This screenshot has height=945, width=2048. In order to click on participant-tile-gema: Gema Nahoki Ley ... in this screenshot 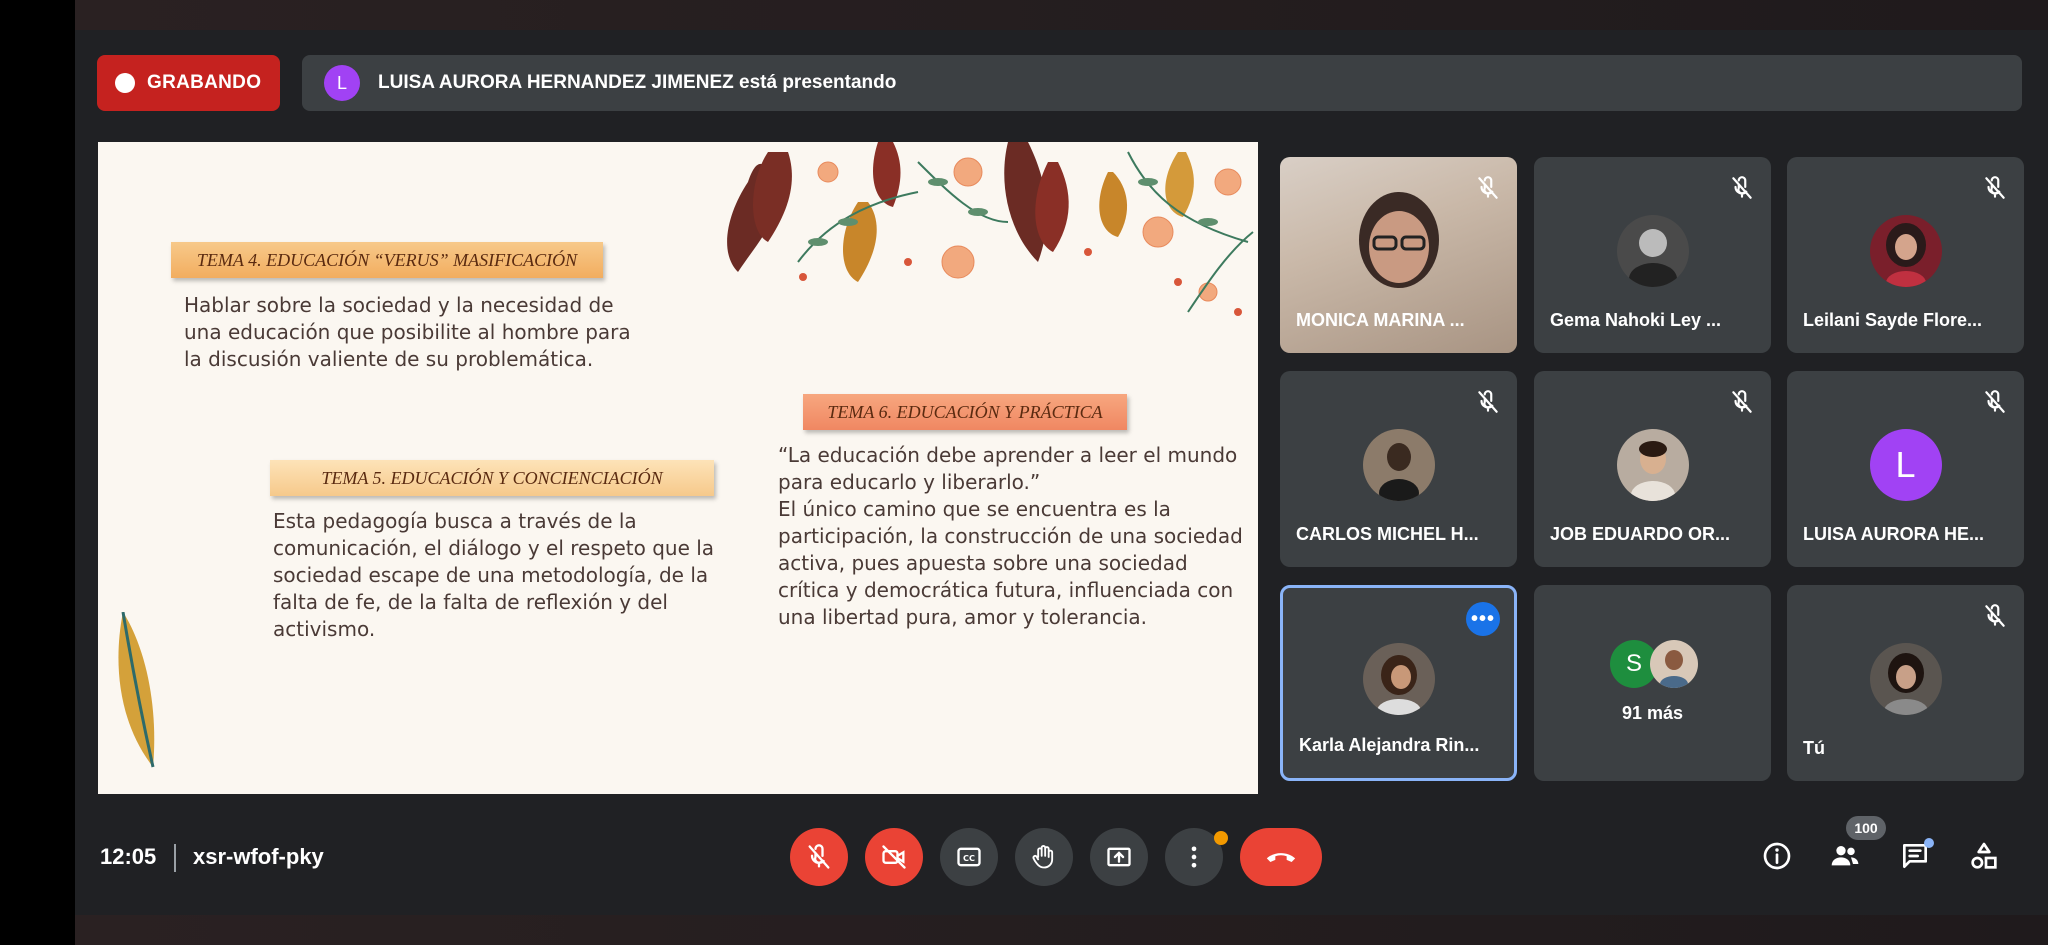, I will do `click(1652, 255)`.